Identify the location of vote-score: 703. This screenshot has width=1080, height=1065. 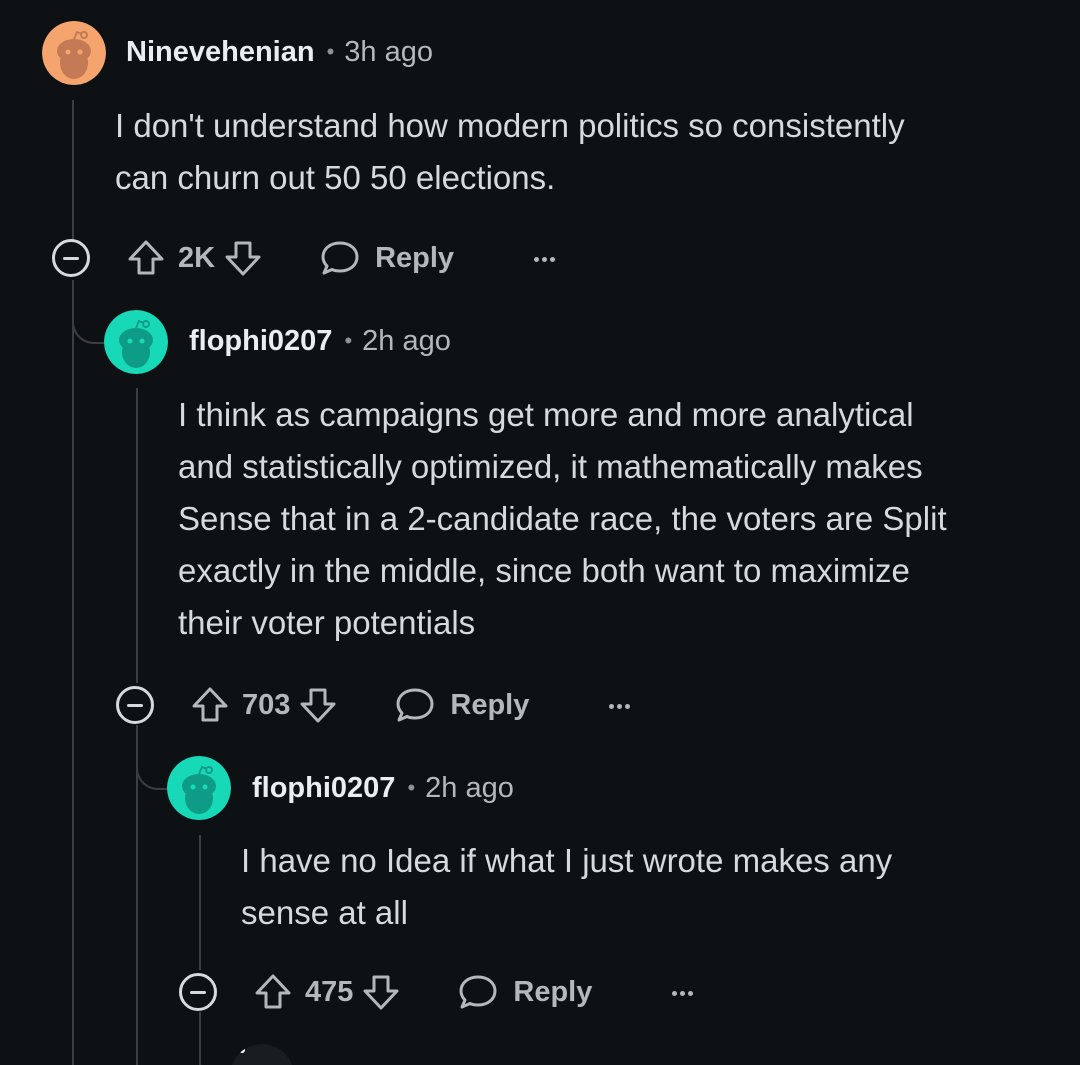
(266, 704).